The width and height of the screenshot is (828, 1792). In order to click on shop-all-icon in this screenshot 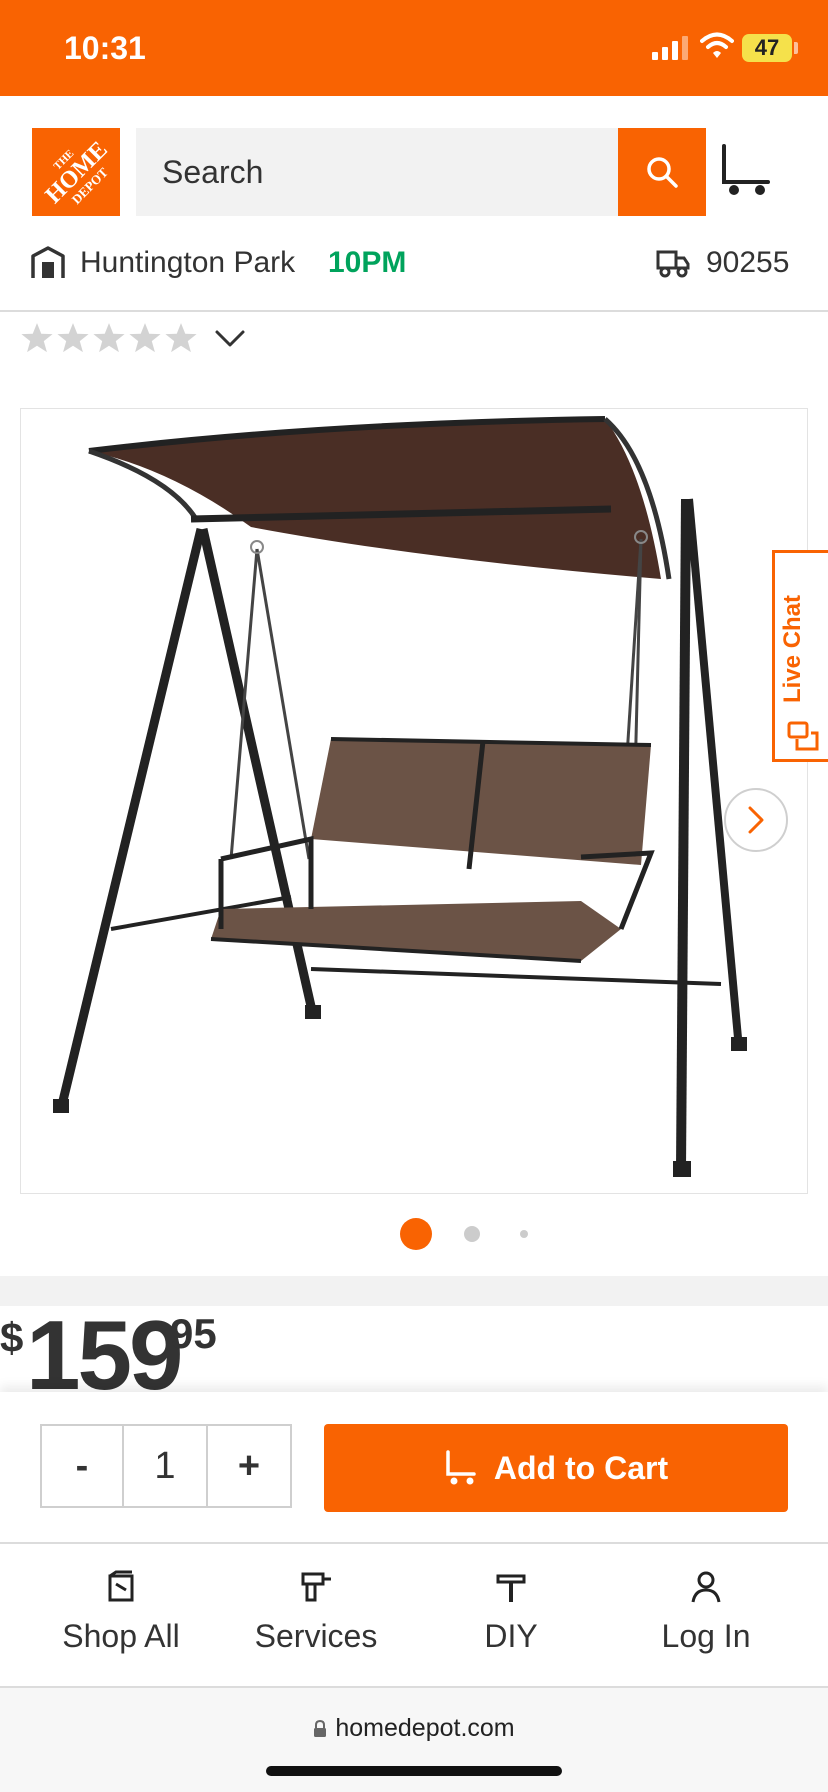, I will do `click(121, 1586)`.